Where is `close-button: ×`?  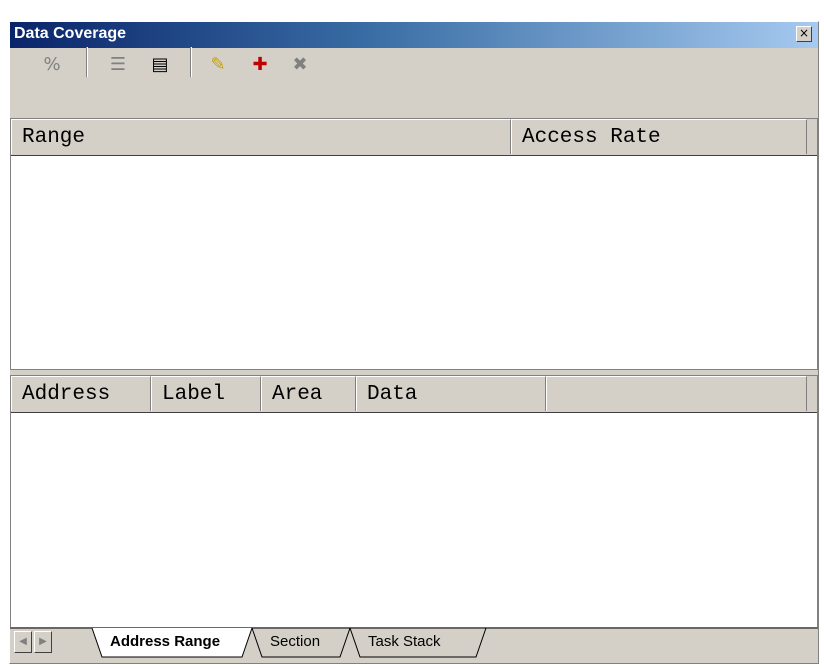 close-button: × is located at coordinates (804, 34).